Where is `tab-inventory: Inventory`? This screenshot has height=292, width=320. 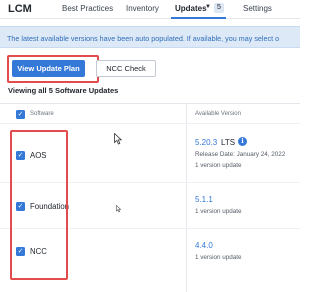
tab-inventory: Inventory is located at coordinates (142, 8).